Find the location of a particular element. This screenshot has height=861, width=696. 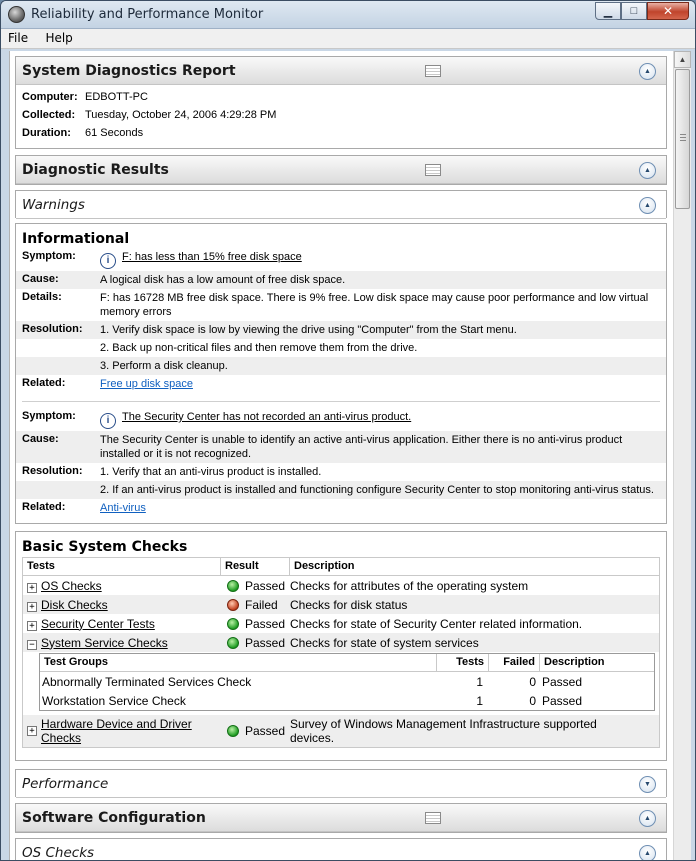

computer-label: Computer: is located at coordinates (50, 97).